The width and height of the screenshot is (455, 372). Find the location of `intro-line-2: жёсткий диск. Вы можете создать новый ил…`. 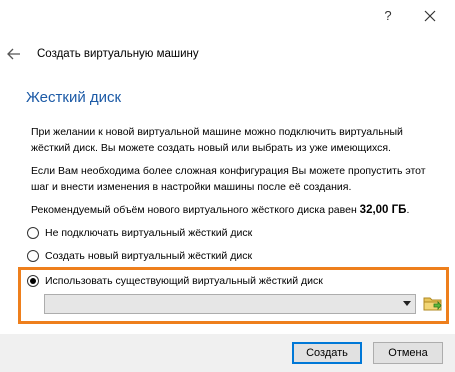

intro-line-2: жёсткий диск. Вы можете создать новый ил… is located at coordinates (211, 148).